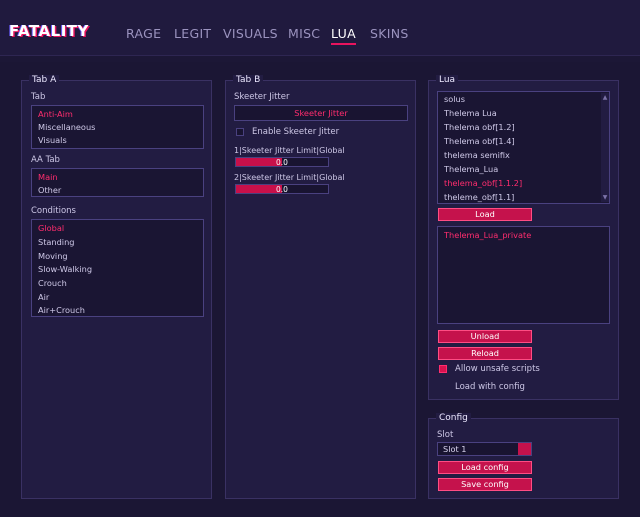  What do you see at coordinates (65, 269) in the screenshot?
I see `list-item-slow-walking: Slow-Walking` at bounding box center [65, 269].